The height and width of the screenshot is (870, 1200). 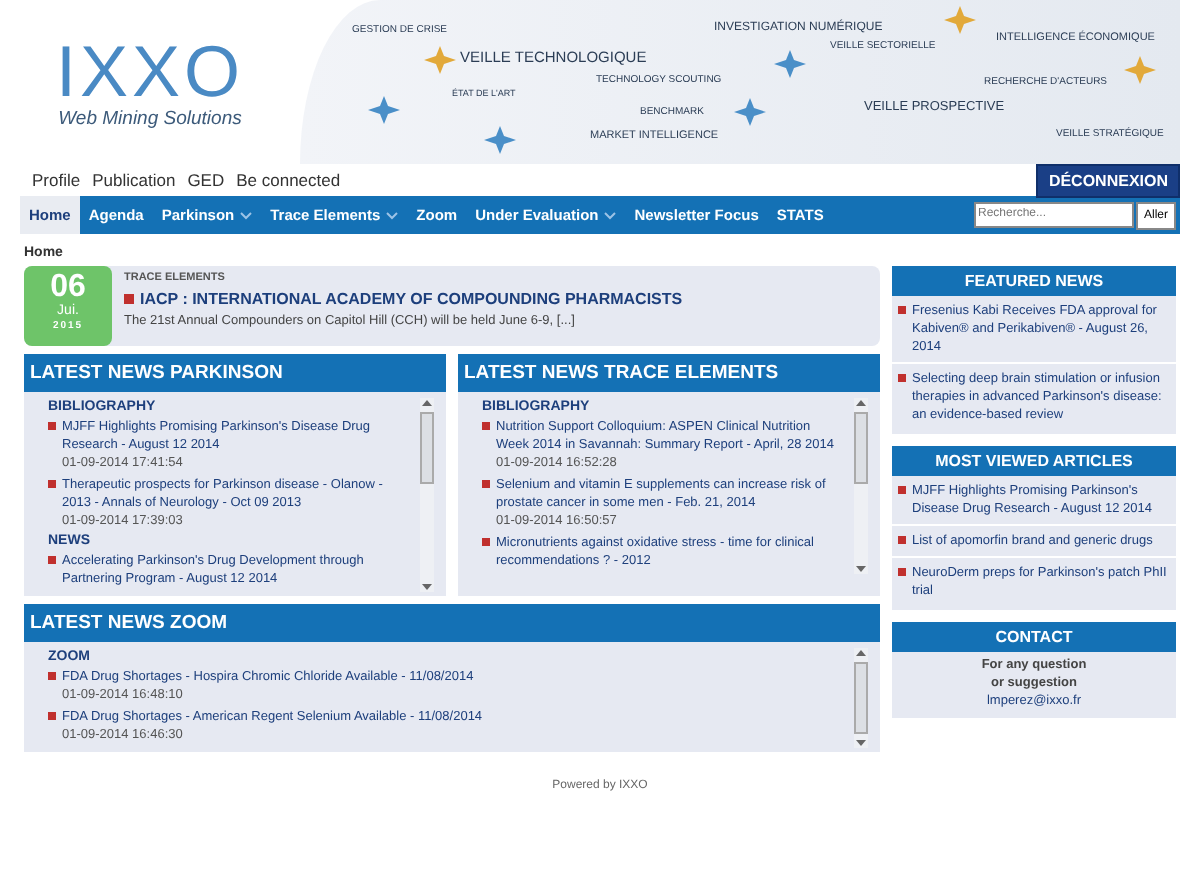 I want to click on sidebar-title: MOST VIEWED ARTICLES, so click(x=1034, y=461).